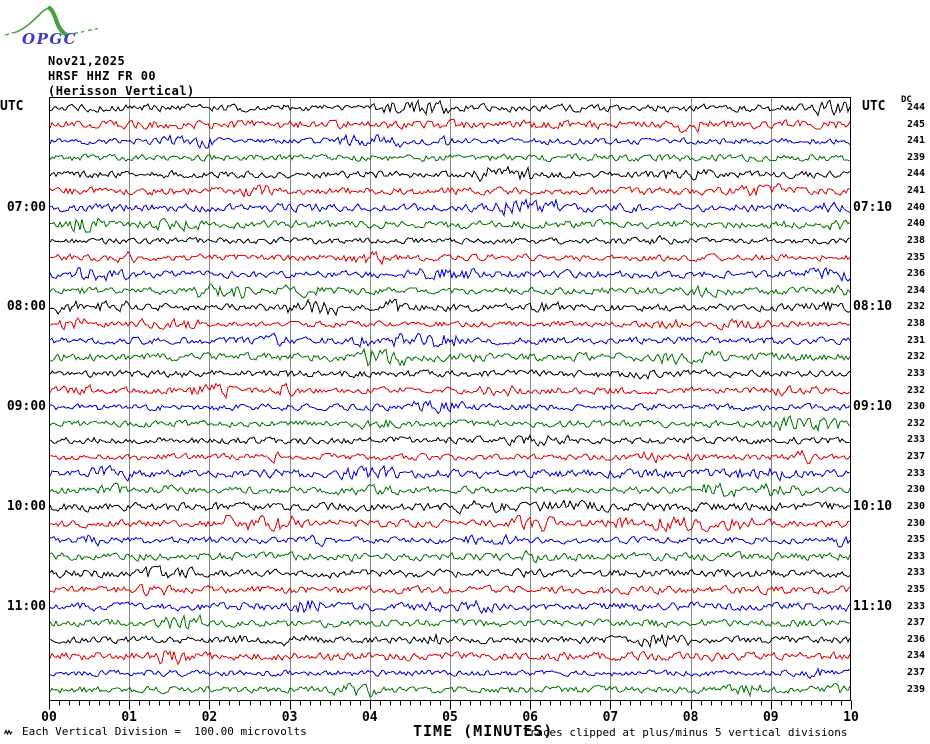  What do you see at coordinates (209, 717) in the screenshot?
I see `x-tick-label: 02` at bounding box center [209, 717].